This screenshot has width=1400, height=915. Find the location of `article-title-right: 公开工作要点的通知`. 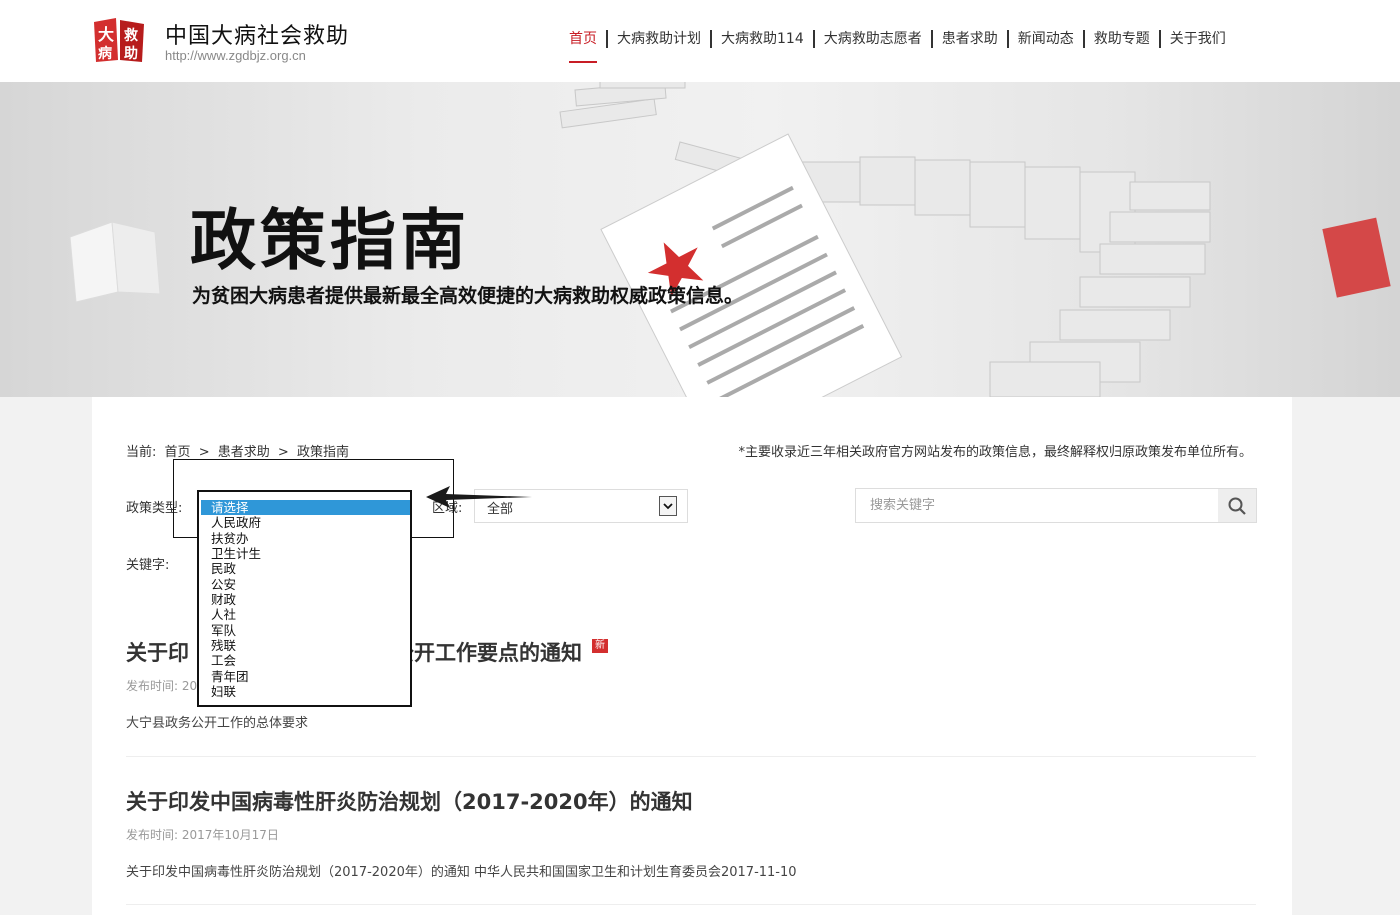

article-title-right: 公开工作要点的通知 is located at coordinates (487, 653).